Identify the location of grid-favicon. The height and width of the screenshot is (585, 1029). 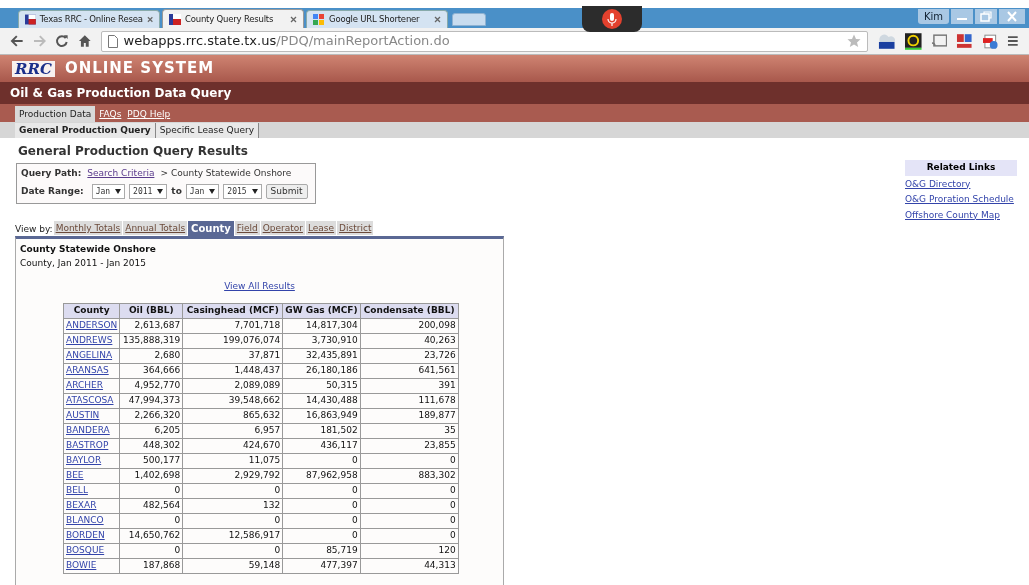
(319, 19).